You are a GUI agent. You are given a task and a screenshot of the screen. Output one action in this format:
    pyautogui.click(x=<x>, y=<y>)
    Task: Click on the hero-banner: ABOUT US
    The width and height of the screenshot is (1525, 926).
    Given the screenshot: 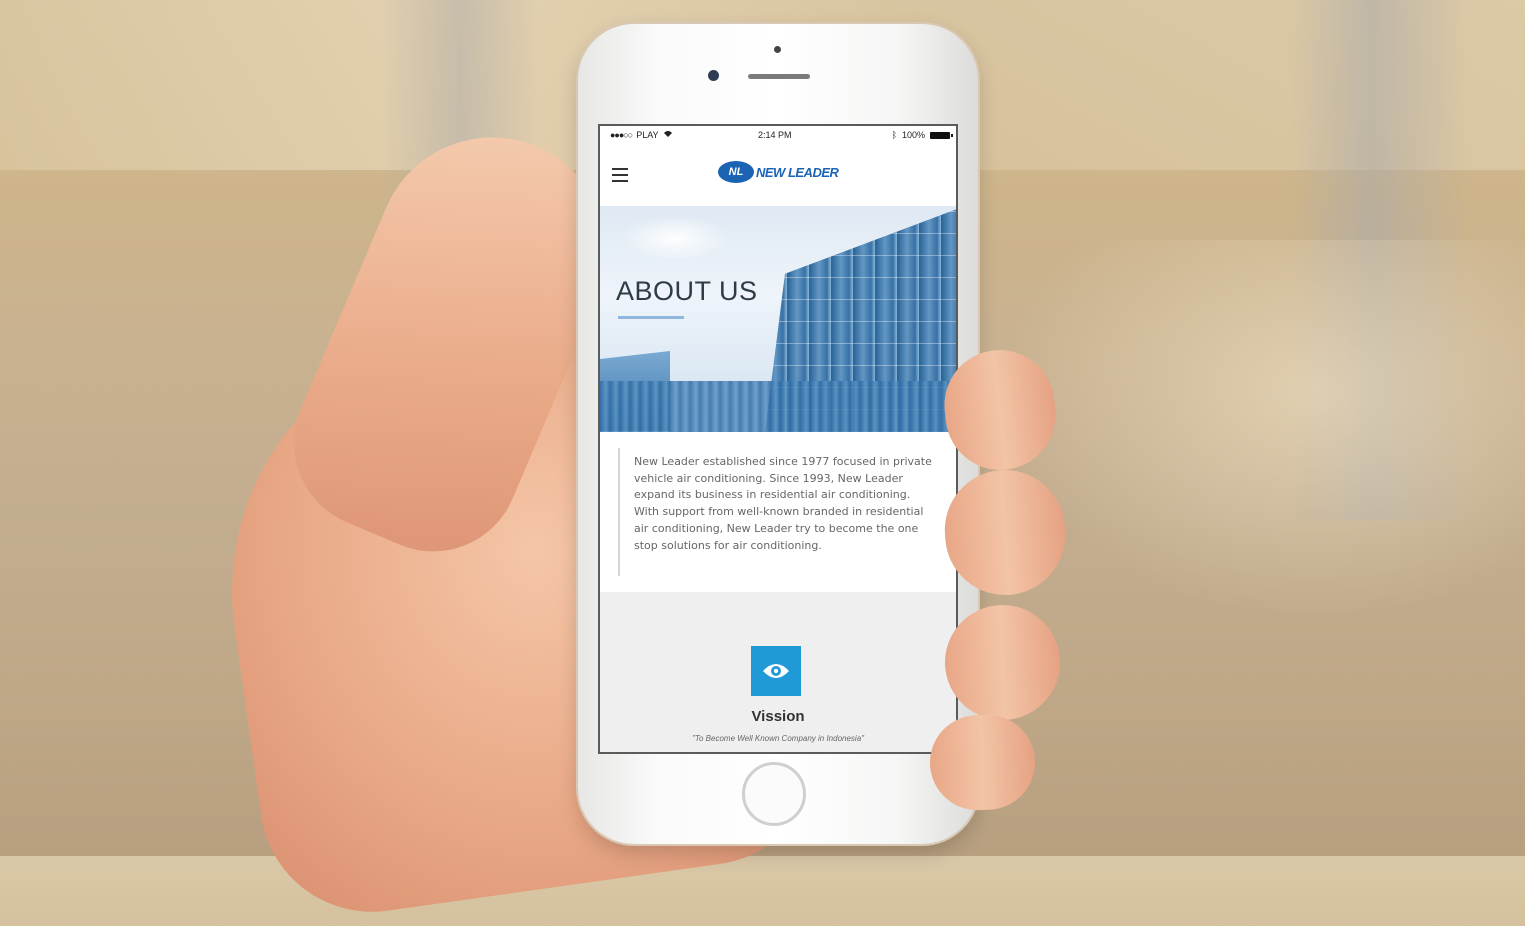 What is the action you would take?
    pyautogui.click(x=778, y=319)
    